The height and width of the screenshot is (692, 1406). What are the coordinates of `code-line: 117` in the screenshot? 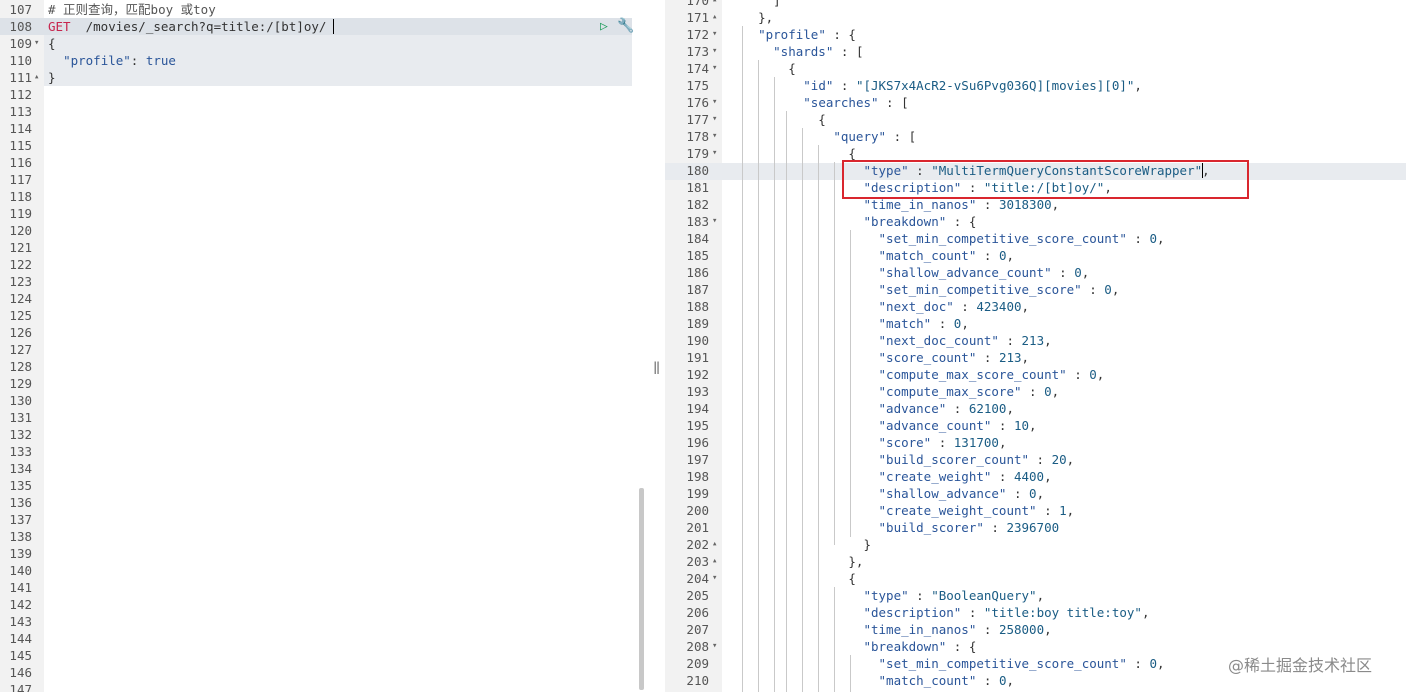 It's located at (323, 179).